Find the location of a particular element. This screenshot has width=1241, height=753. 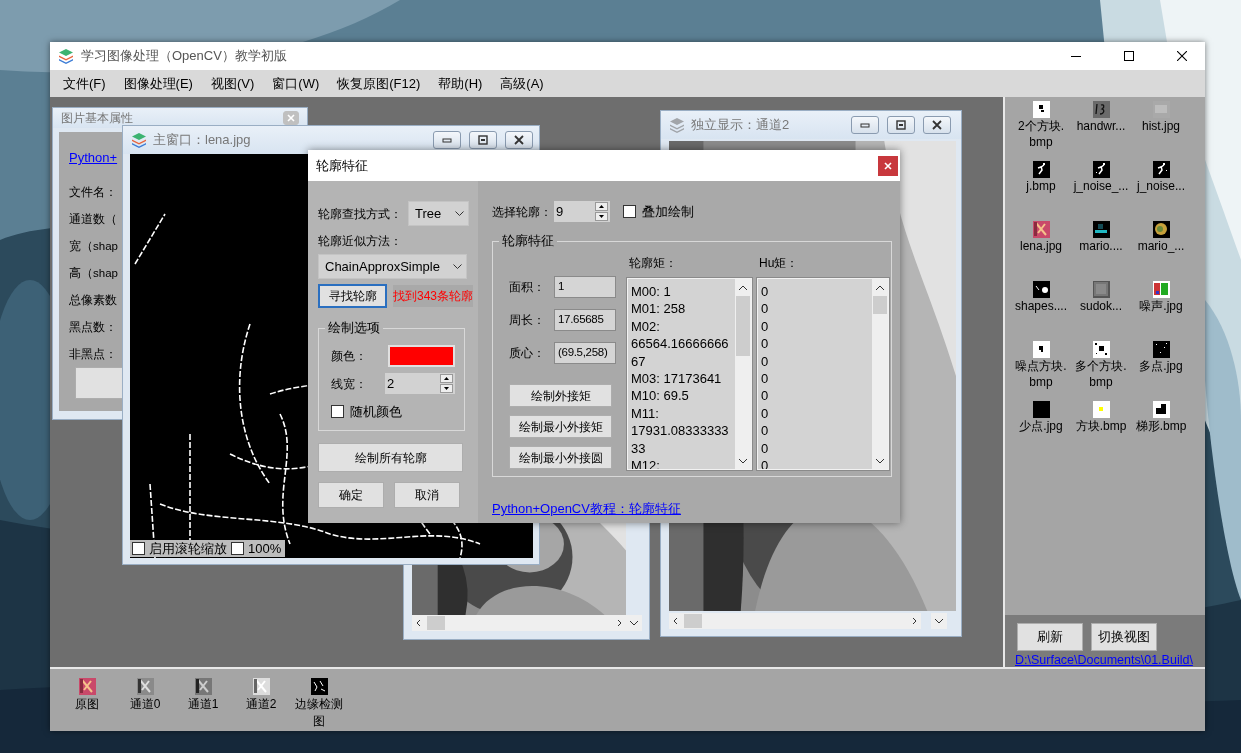

number-field: 9 is located at coordinates (582, 211).